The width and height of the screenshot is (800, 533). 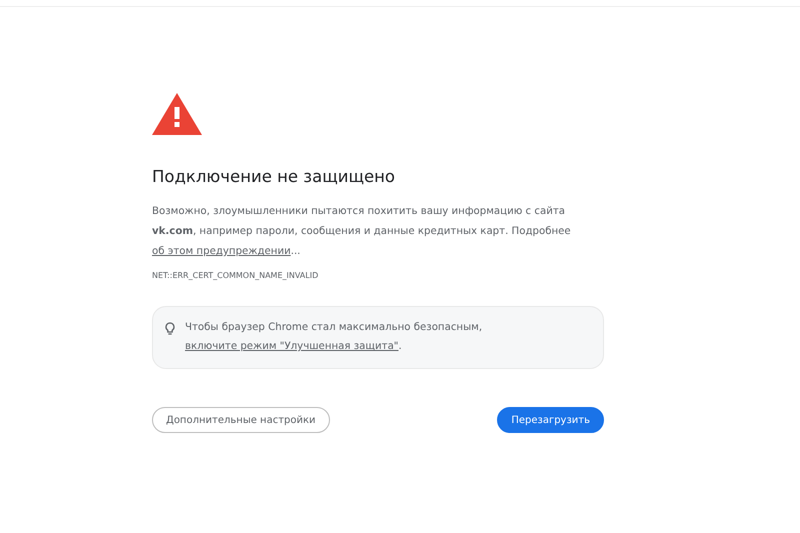 I want to click on error-code: NET::ERR_CERT_COMMON_NAME_INVALID, so click(x=236, y=276).